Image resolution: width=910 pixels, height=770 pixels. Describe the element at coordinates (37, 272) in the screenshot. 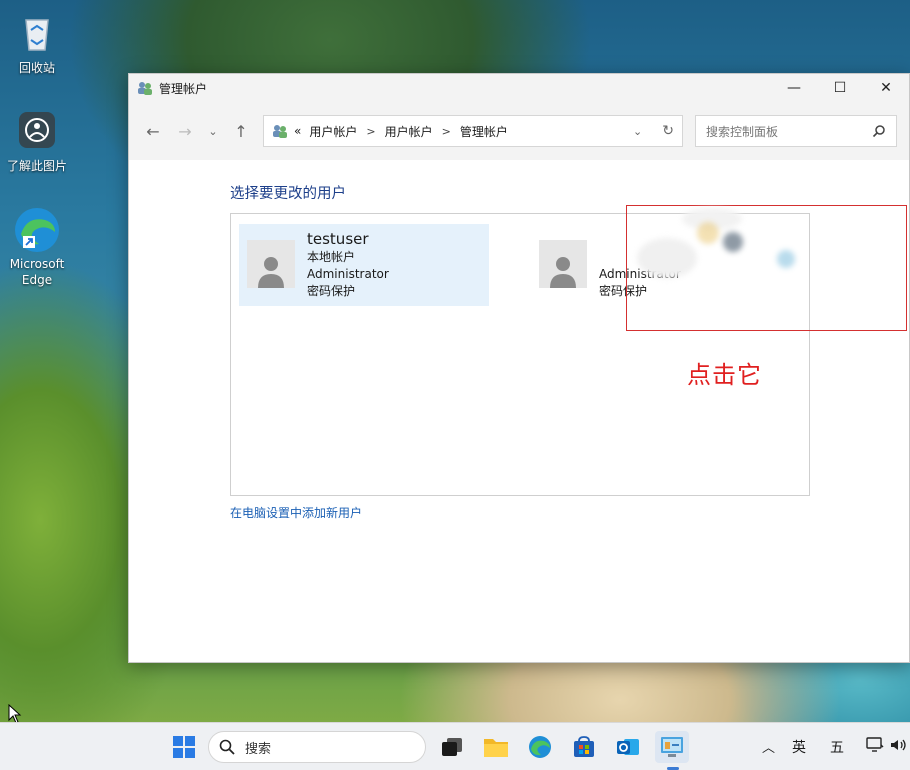

I see `desktop-icon-label: Microsoft Edge` at that location.